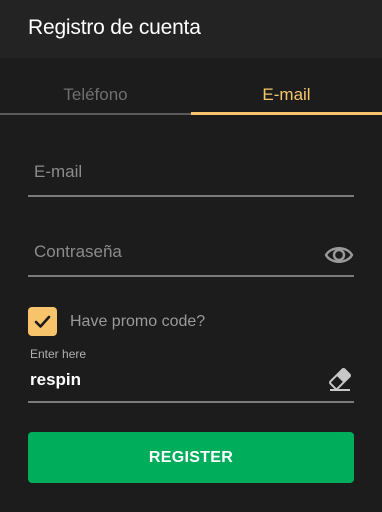 The width and height of the screenshot is (382, 512). I want to click on eraser-icon, so click(340, 379).